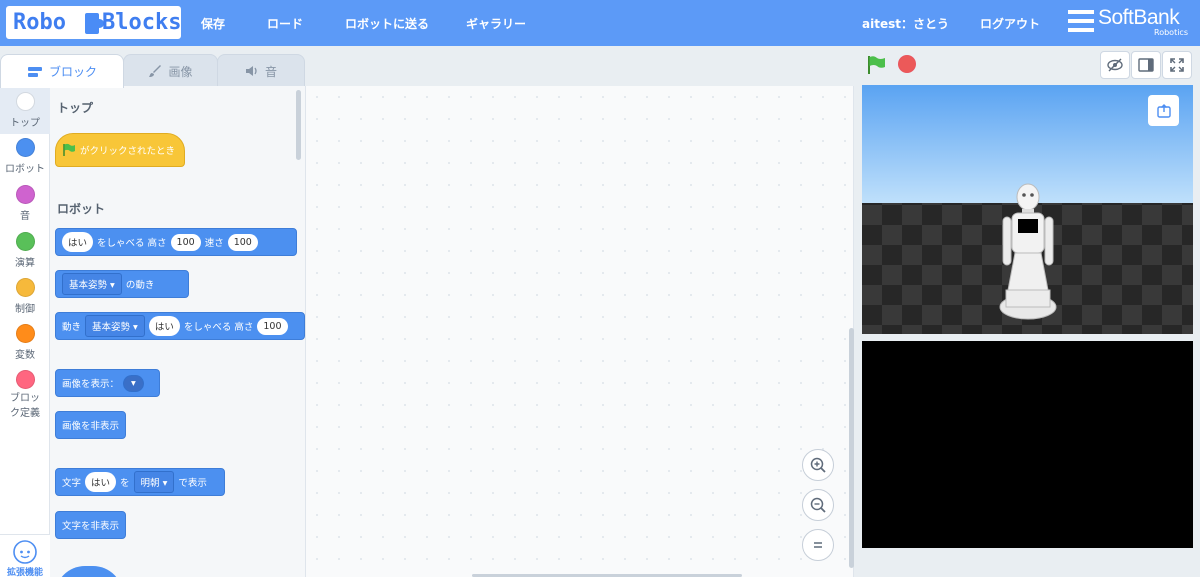 This screenshot has width=1200, height=577. I want to click on section-top-title: トップ, so click(75, 108).